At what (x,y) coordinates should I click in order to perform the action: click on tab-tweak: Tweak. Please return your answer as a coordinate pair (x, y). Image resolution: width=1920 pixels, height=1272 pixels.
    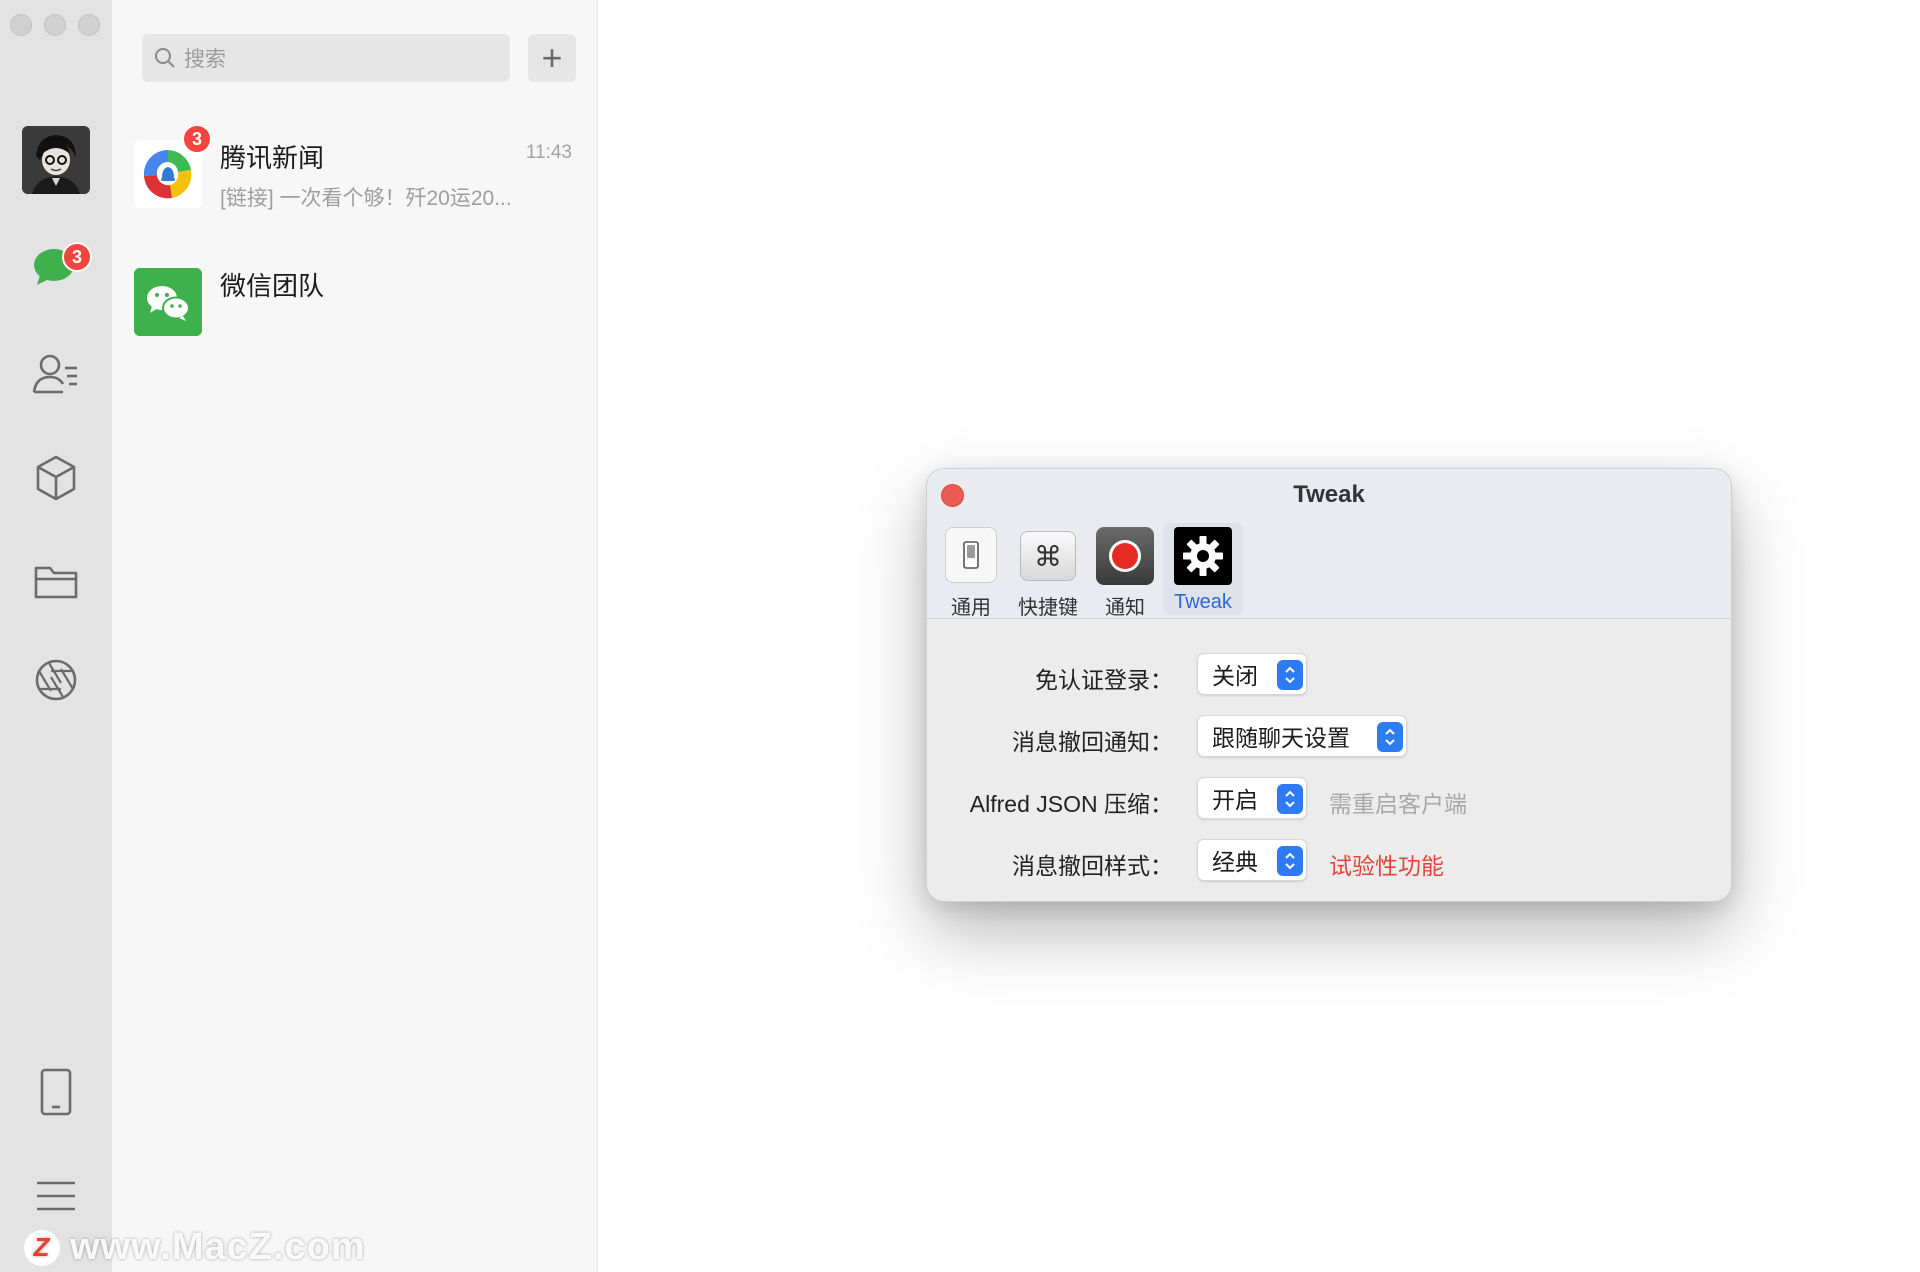
    Looking at the image, I should click on (1203, 569).